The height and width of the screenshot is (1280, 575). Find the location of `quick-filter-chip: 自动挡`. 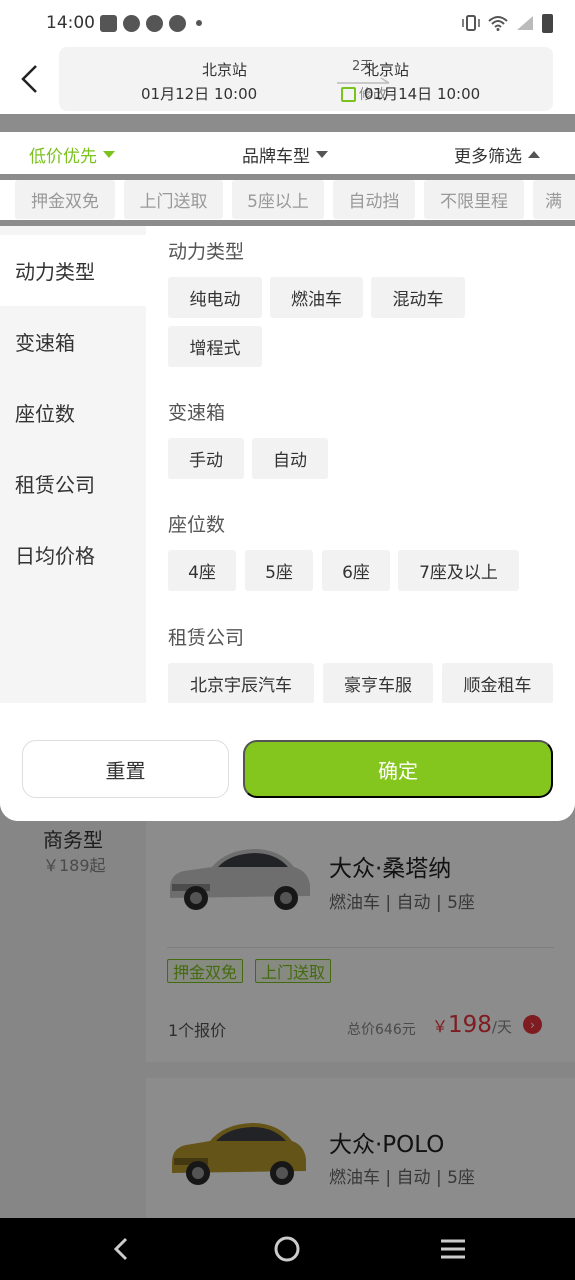

quick-filter-chip: 自动挡 is located at coordinates (374, 199).